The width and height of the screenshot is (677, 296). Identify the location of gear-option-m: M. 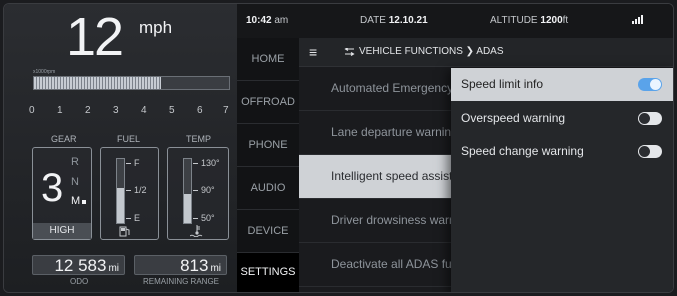
(76, 201).